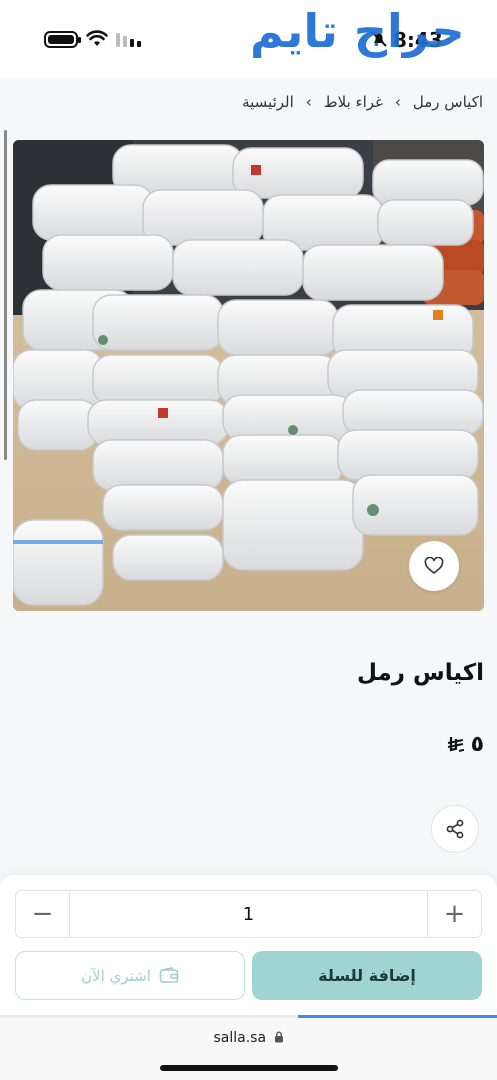  I want to click on quantity-increase-button: +, so click(454, 914).